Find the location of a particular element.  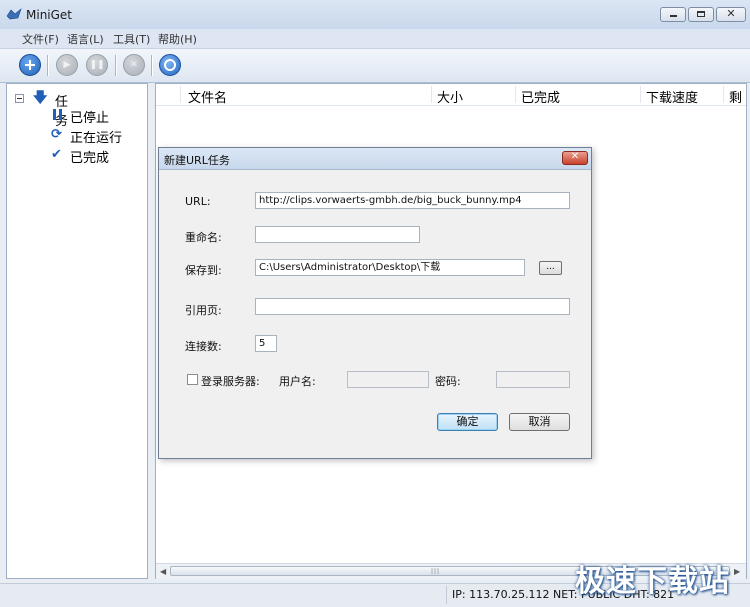

start-button: ▶ is located at coordinates (67, 65).